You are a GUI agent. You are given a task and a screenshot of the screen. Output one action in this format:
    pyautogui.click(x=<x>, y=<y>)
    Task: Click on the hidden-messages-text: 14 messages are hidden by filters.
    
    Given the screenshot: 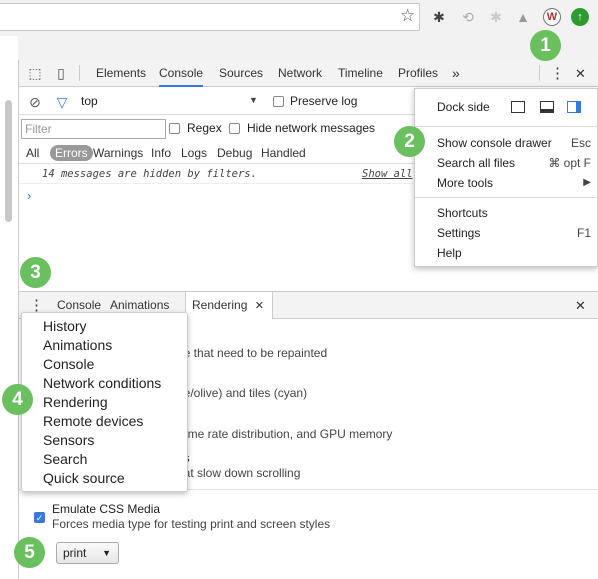 What is the action you would take?
    pyautogui.click(x=149, y=174)
    